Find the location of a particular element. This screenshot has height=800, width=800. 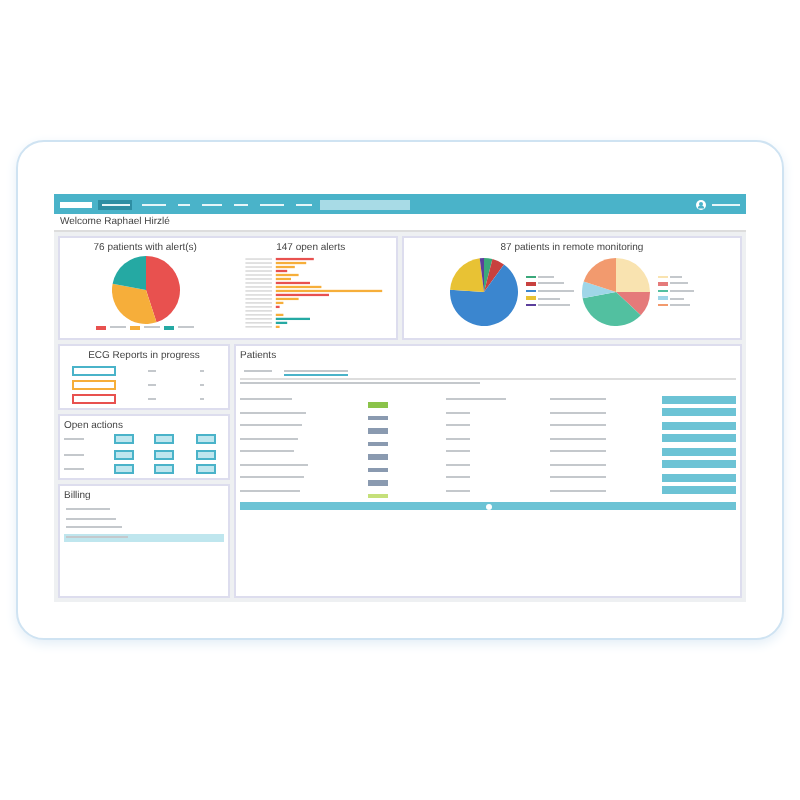

search-field is located at coordinates (365, 204).